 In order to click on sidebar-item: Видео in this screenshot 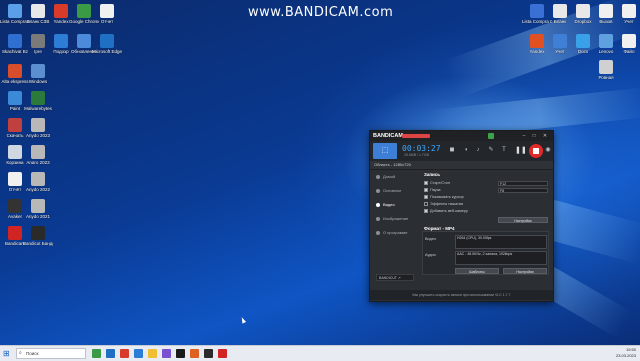, I will do `click(395, 205)`.